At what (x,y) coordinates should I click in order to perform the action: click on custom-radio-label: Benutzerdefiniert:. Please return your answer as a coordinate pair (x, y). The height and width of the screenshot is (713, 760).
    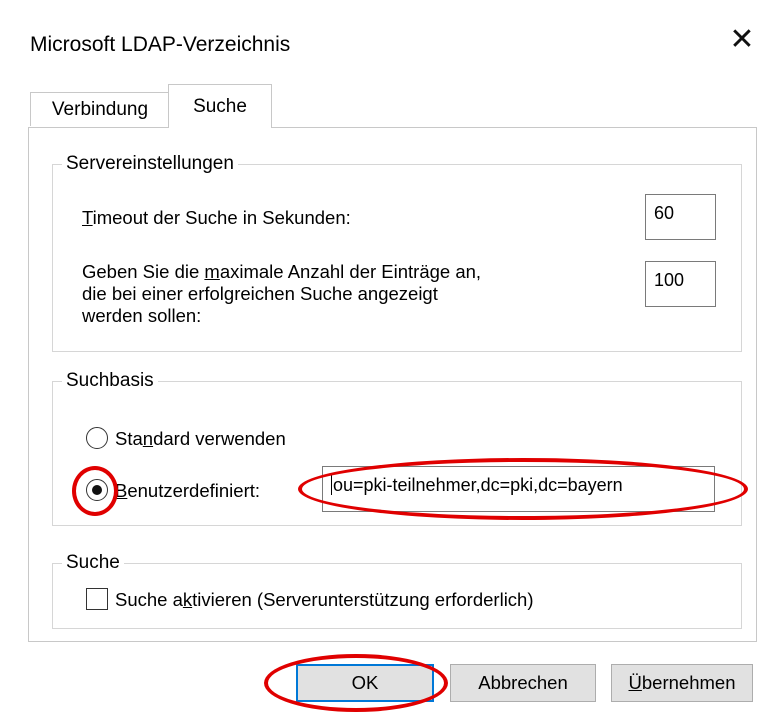
    Looking at the image, I should click on (187, 491).